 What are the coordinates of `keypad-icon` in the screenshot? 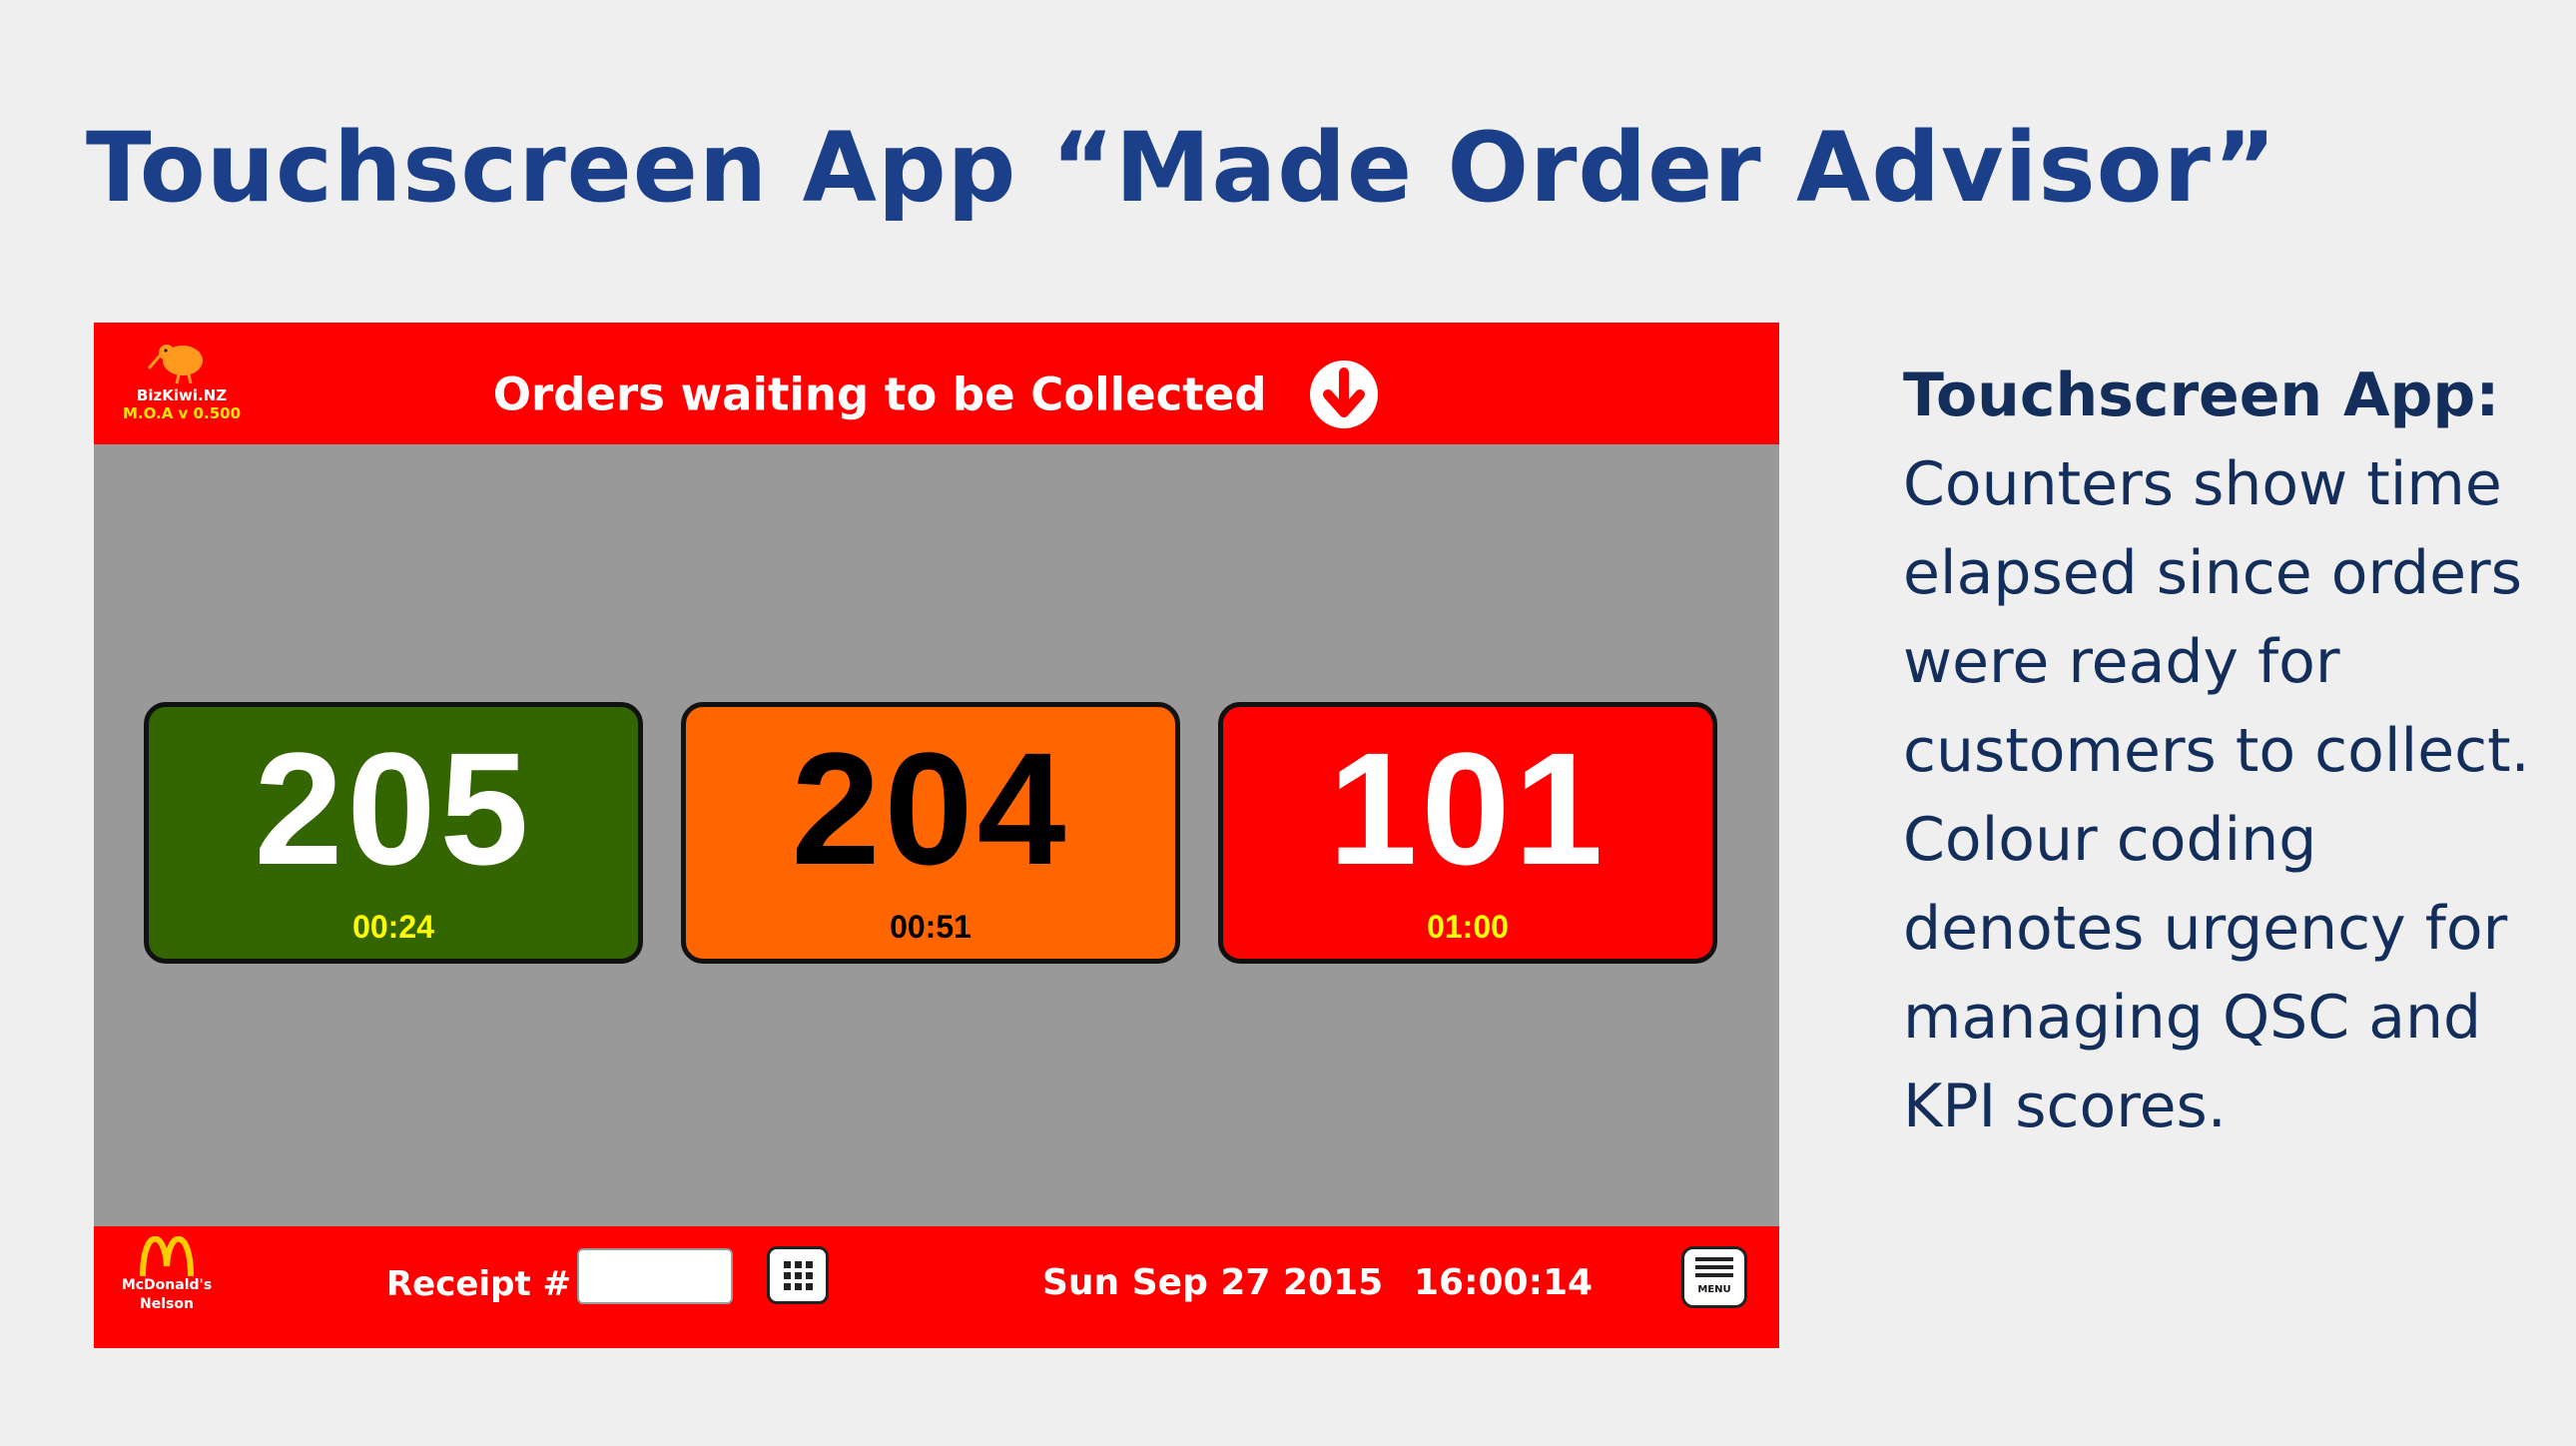 It's located at (798, 1275).